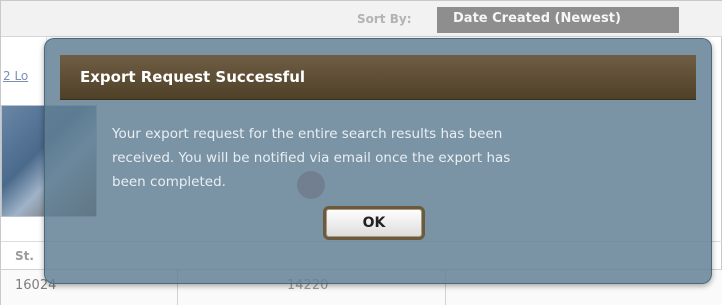 The image size is (722, 305). I want to click on result-link: 2 Lo, so click(15, 76).